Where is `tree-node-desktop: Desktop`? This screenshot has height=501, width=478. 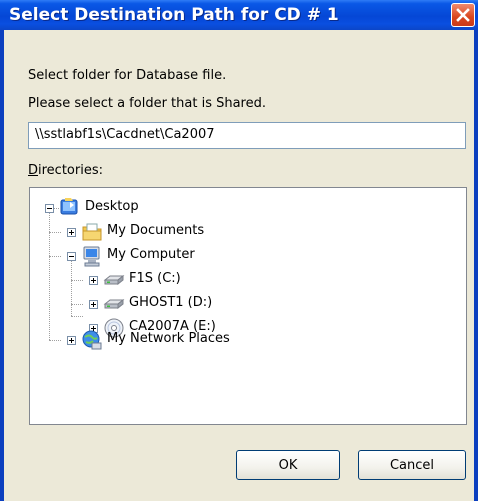 tree-node-desktop: Desktop is located at coordinates (112, 206).